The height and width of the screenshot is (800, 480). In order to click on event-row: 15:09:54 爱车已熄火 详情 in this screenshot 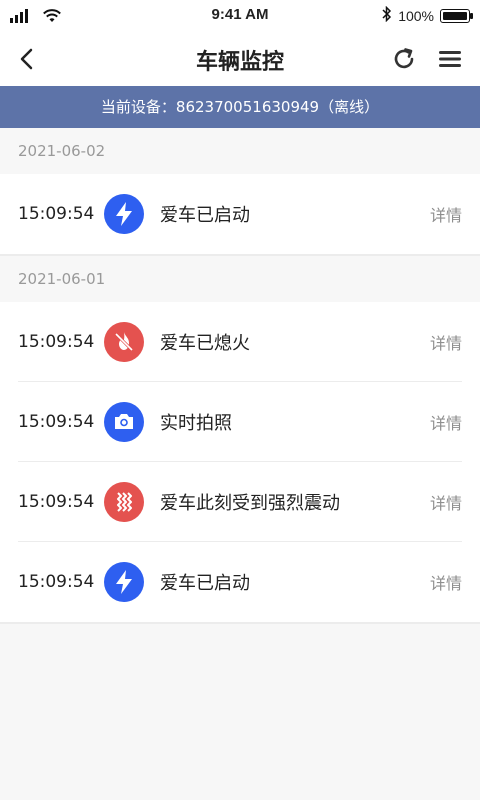, I will do `click(240, 342)`.